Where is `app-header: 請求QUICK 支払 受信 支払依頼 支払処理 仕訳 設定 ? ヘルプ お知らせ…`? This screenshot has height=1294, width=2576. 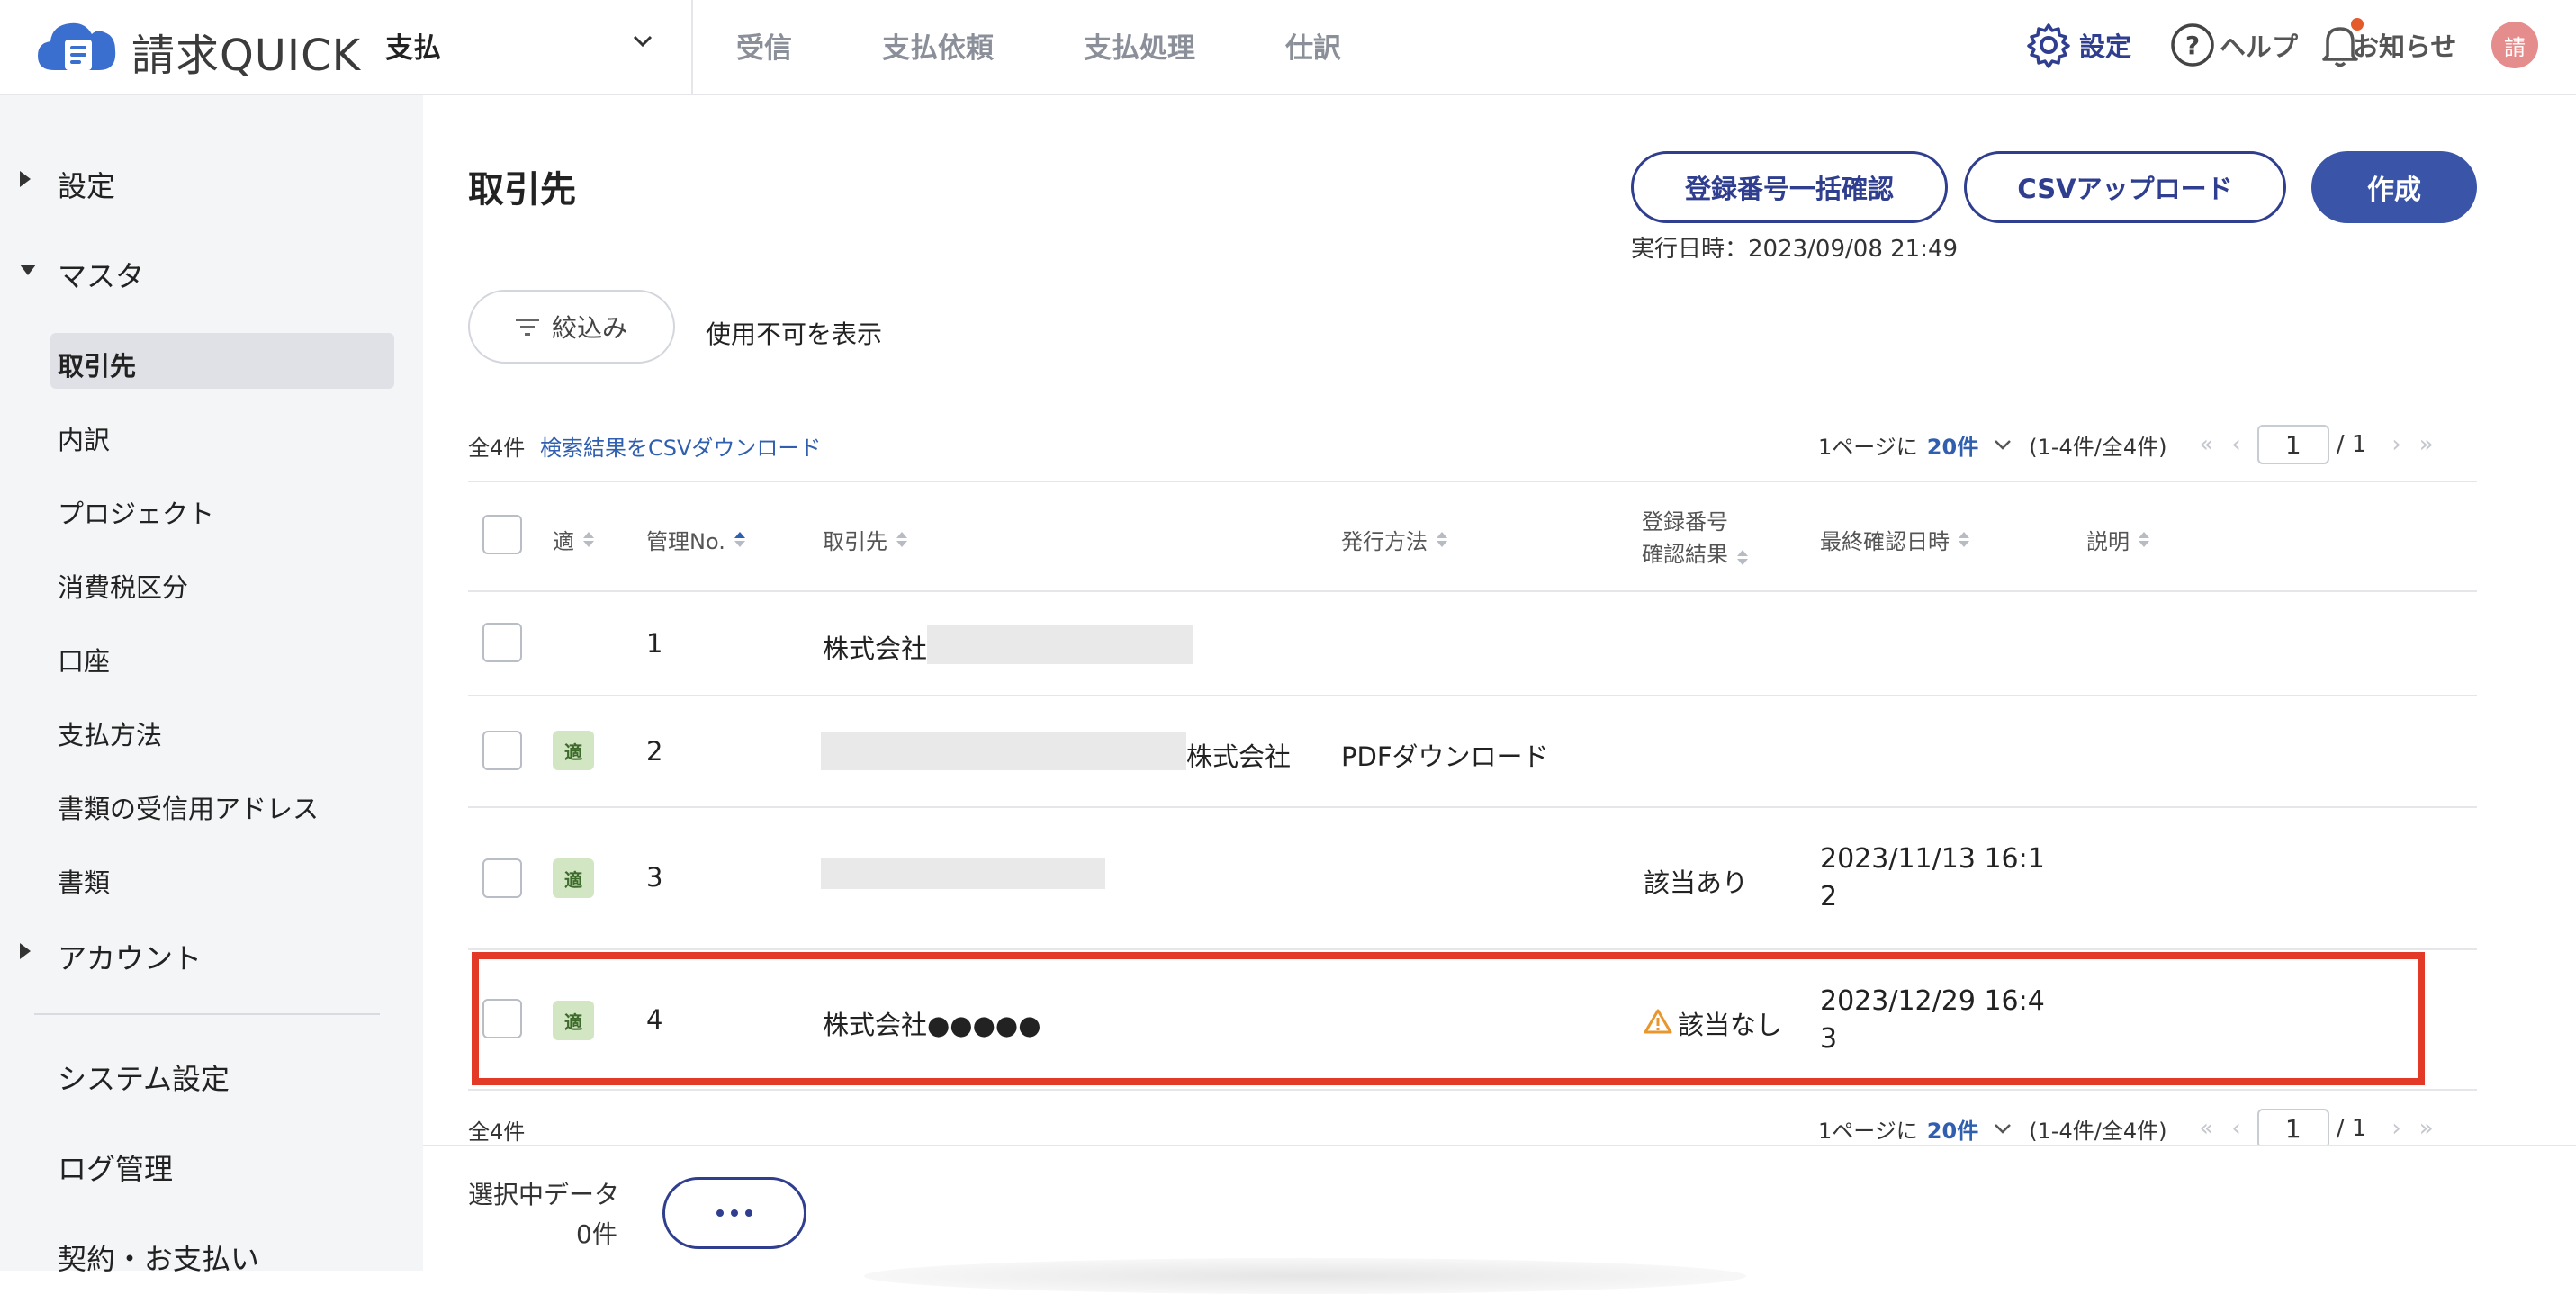 app-header: 請求QUICK 支払 受信 支払依頼 支払処理 仕訳 設定 ? ヘルプ お知らせ… is located at coordinates (1288, 47).